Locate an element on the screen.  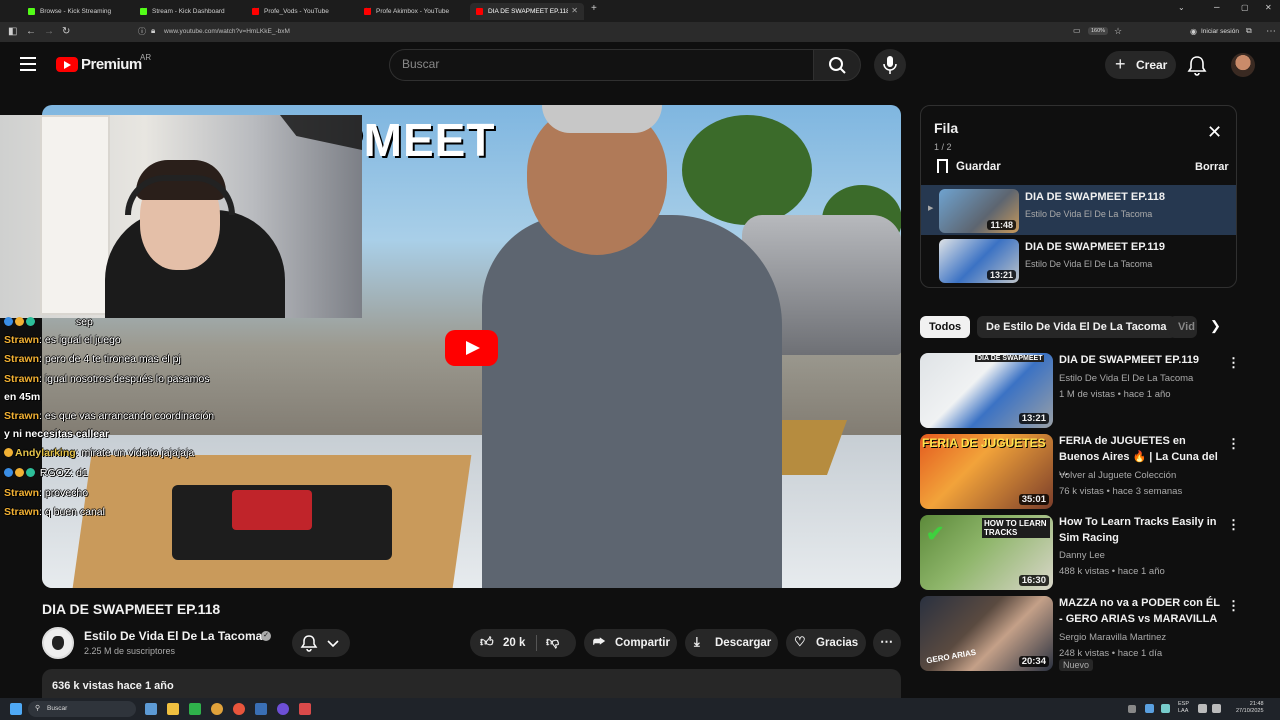
play-button-icon is located at coordinates (471, 348).